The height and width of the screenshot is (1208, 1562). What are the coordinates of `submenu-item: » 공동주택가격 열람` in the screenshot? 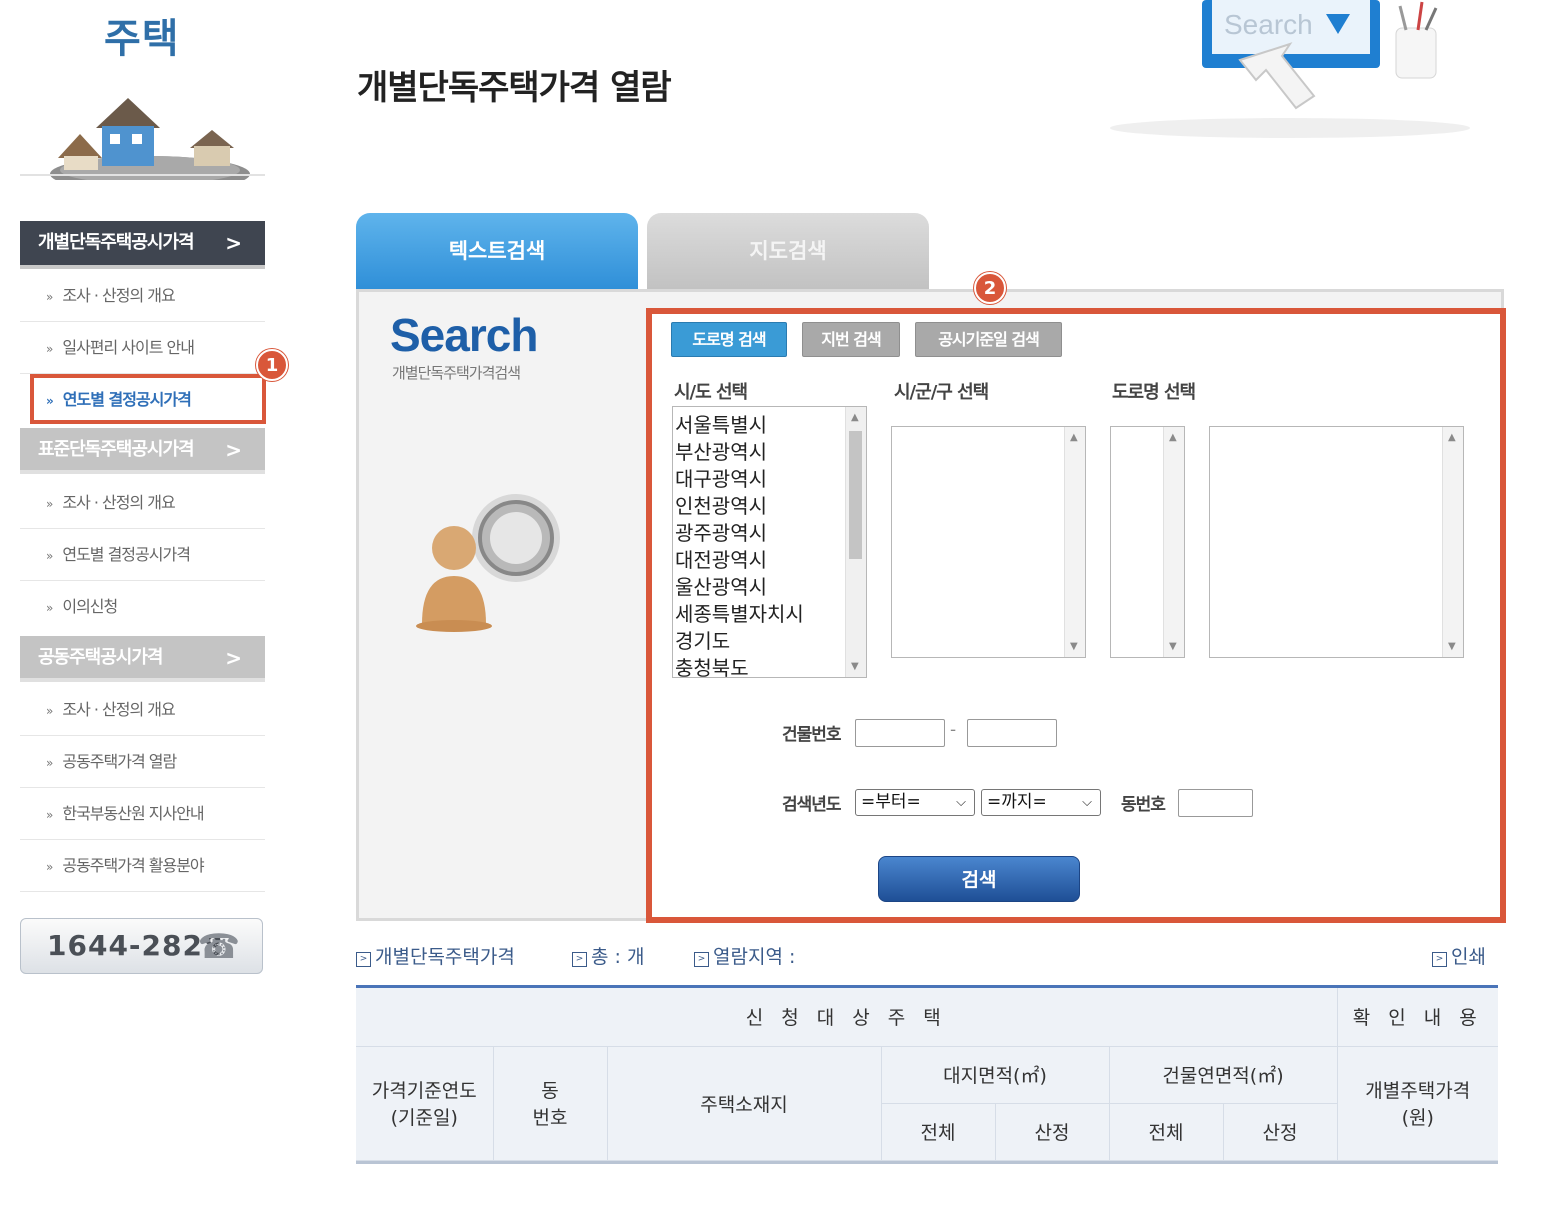 It's located at (142, 762).